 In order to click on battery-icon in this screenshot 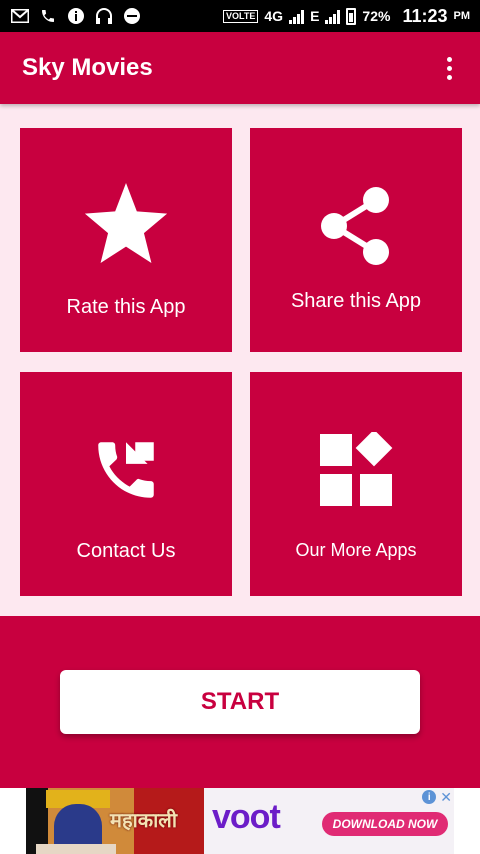, I will do `click(351, 16)`.